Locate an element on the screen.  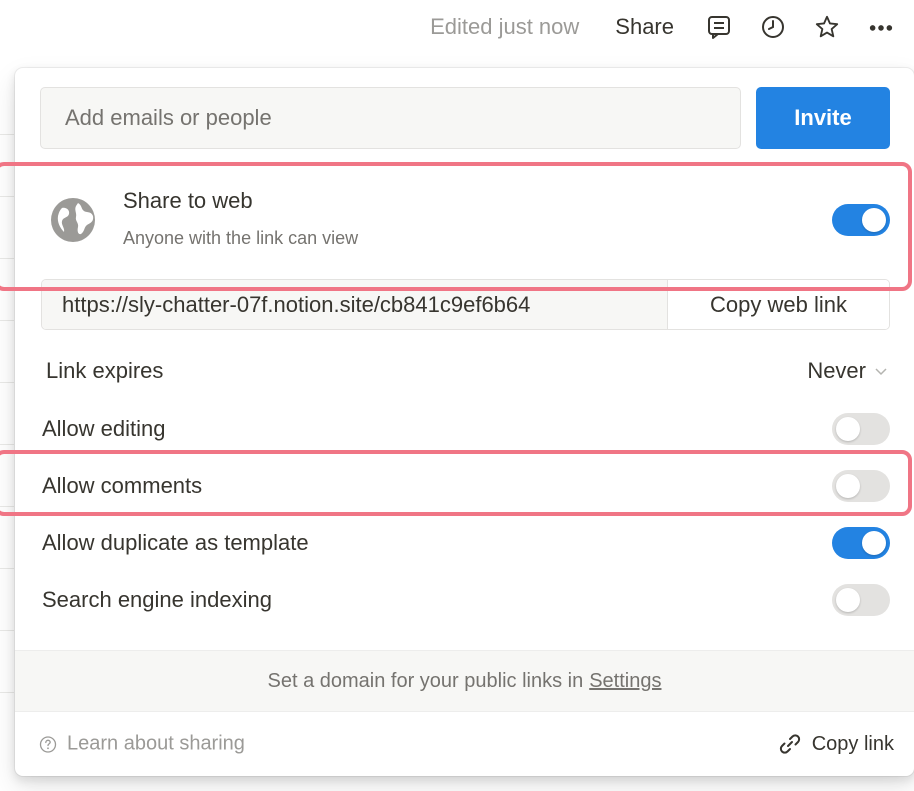
search-indexing-label: Search engine indexing is located at coordinates (157, 599).